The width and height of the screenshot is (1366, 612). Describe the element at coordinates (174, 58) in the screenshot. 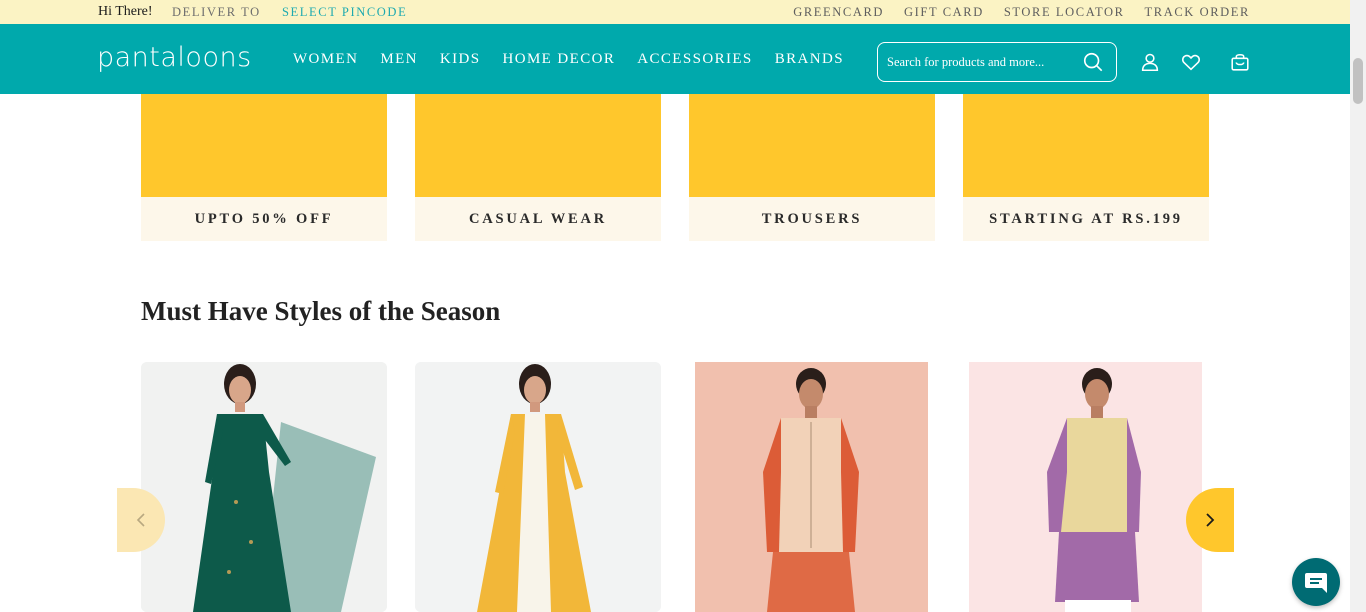

I see `pantaloons-logo: pantaloons` at that location.